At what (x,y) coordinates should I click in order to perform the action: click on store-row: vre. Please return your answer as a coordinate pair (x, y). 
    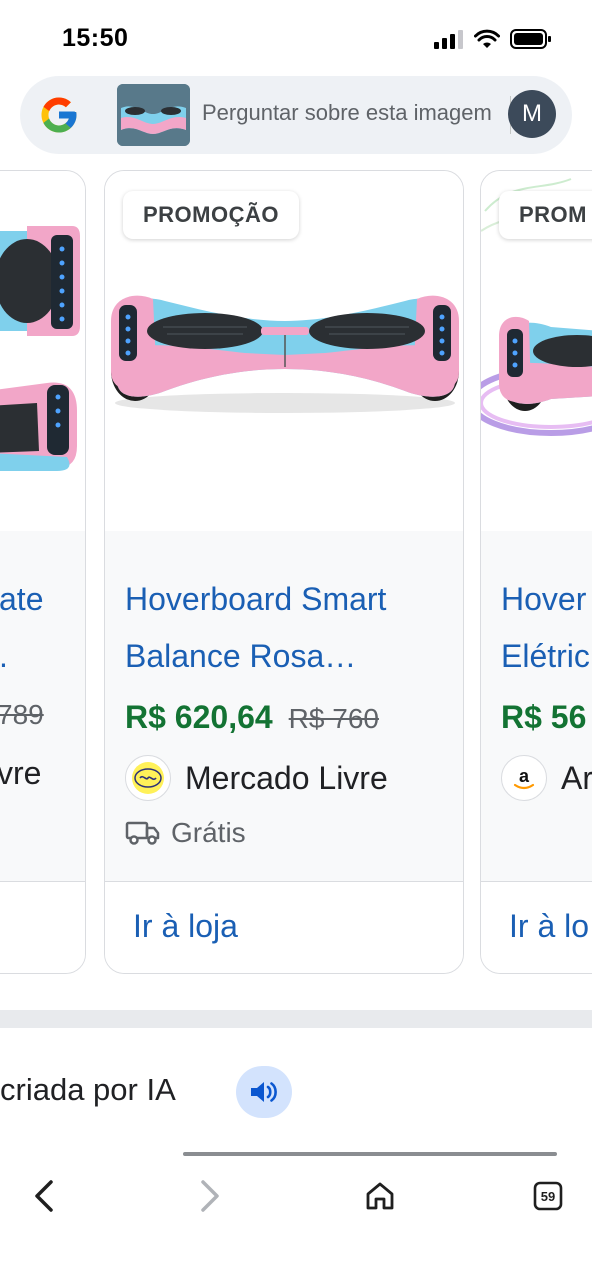
    Looking at the image, I should click on (20, 773).